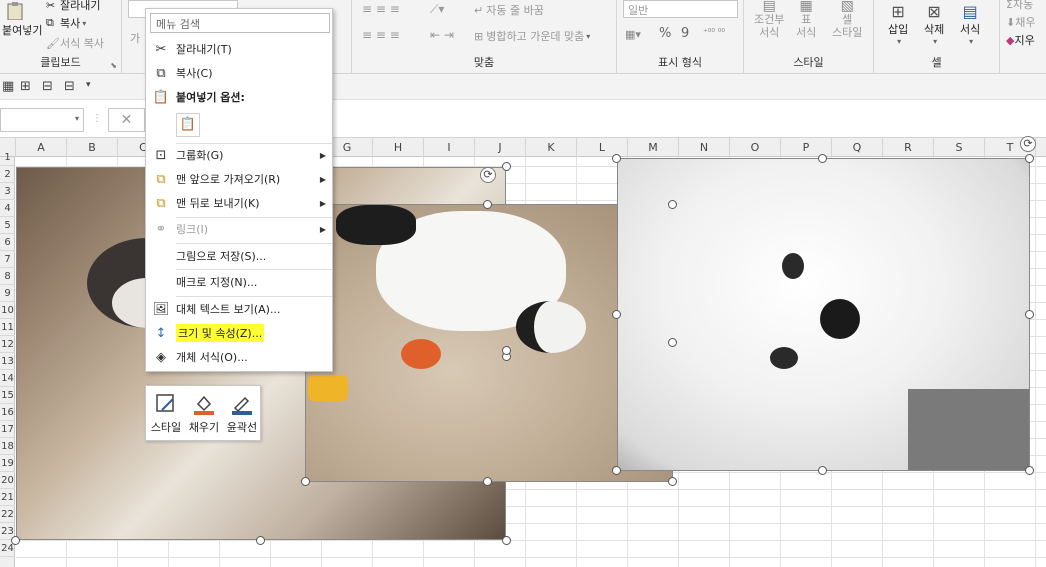 This screenshot has width=1046, height=567. Describe the element at coordinates (769, 19) in the screenshot. I see `conditional-format-button: ▤ 조건부 서식` at that location.